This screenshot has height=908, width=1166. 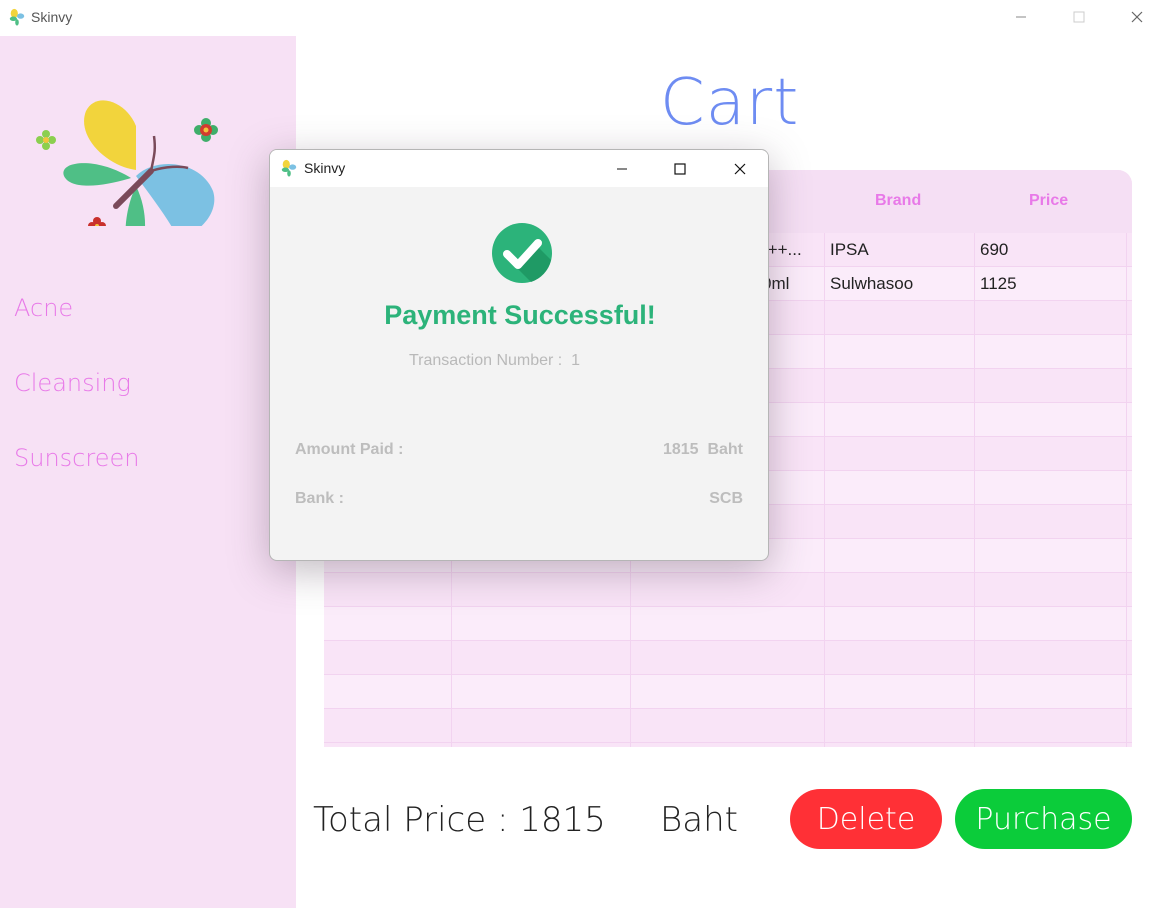 I want to click on close-button, so click(x=1137, y=17).